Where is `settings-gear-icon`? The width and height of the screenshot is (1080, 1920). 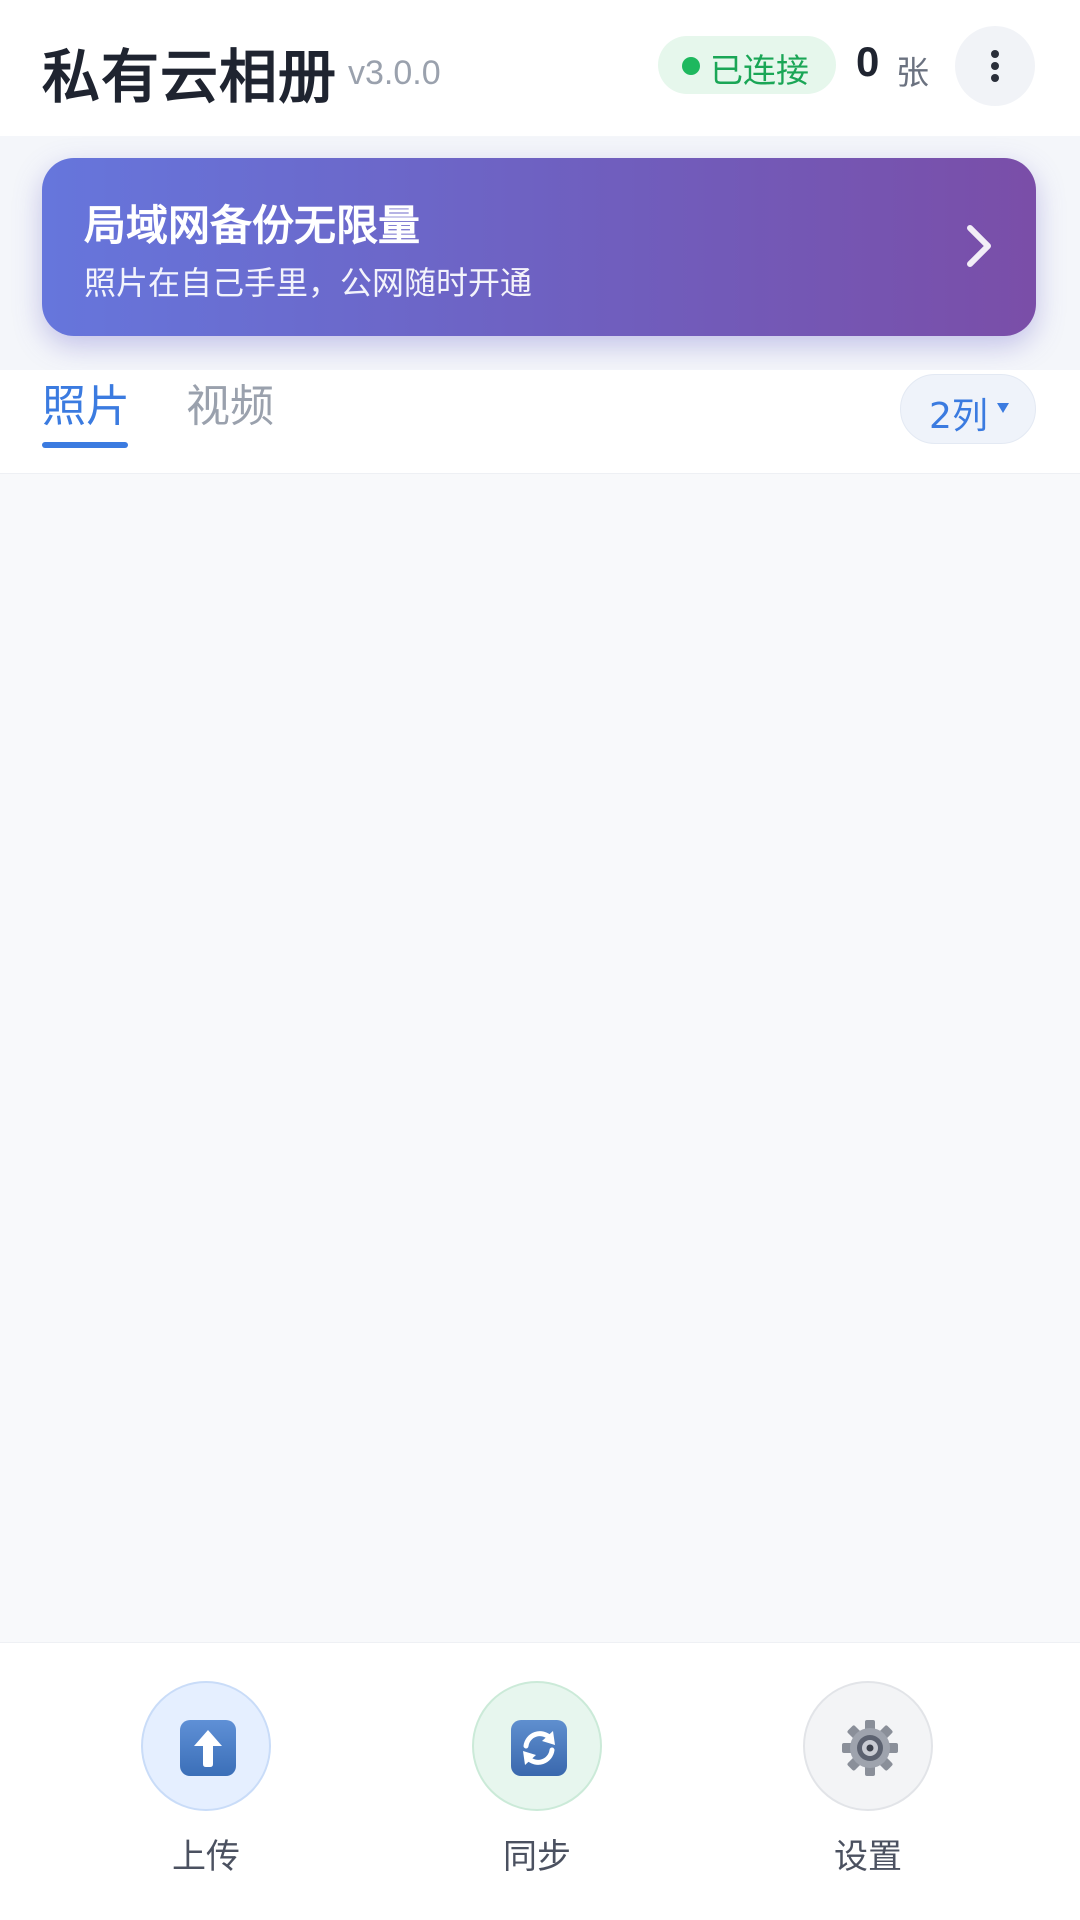
settings-gear-icon is located at coordinates (870, 1748).